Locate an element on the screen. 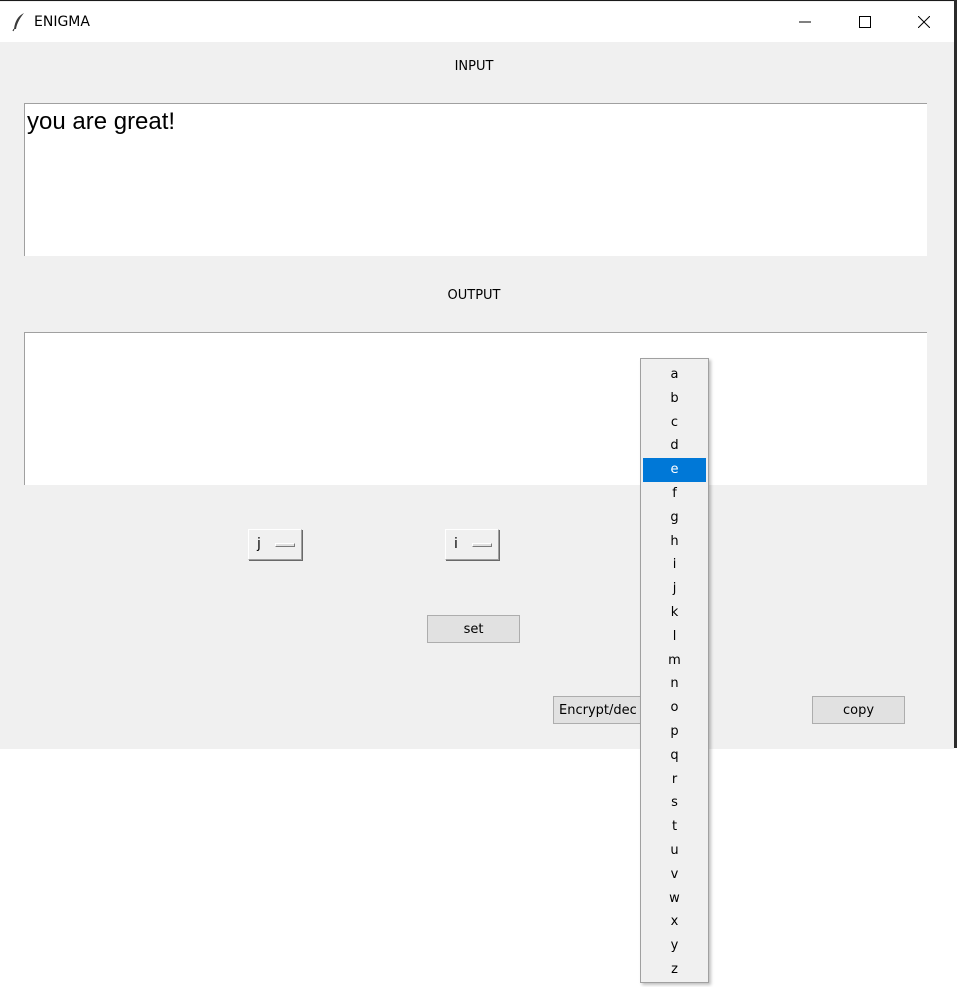  dropdown-option-e: e is located at coordinates (674, 470).